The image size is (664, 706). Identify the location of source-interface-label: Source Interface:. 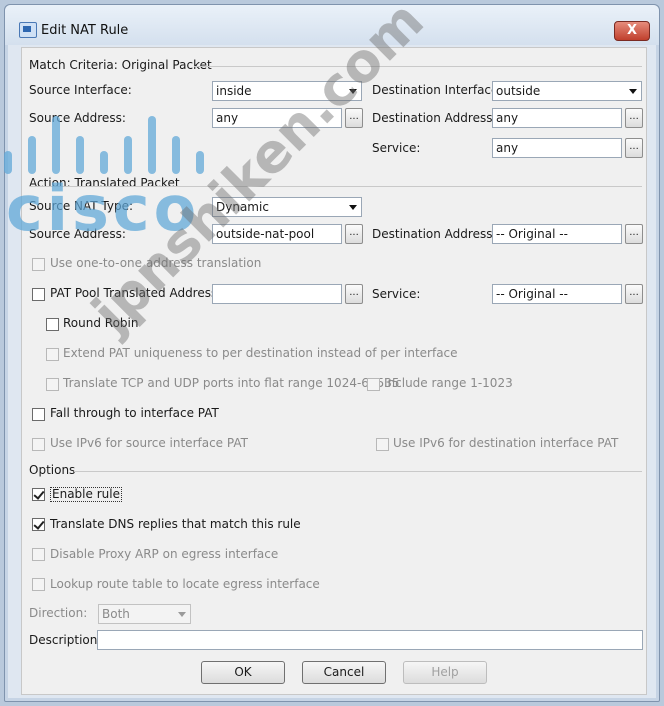
(80, 90).